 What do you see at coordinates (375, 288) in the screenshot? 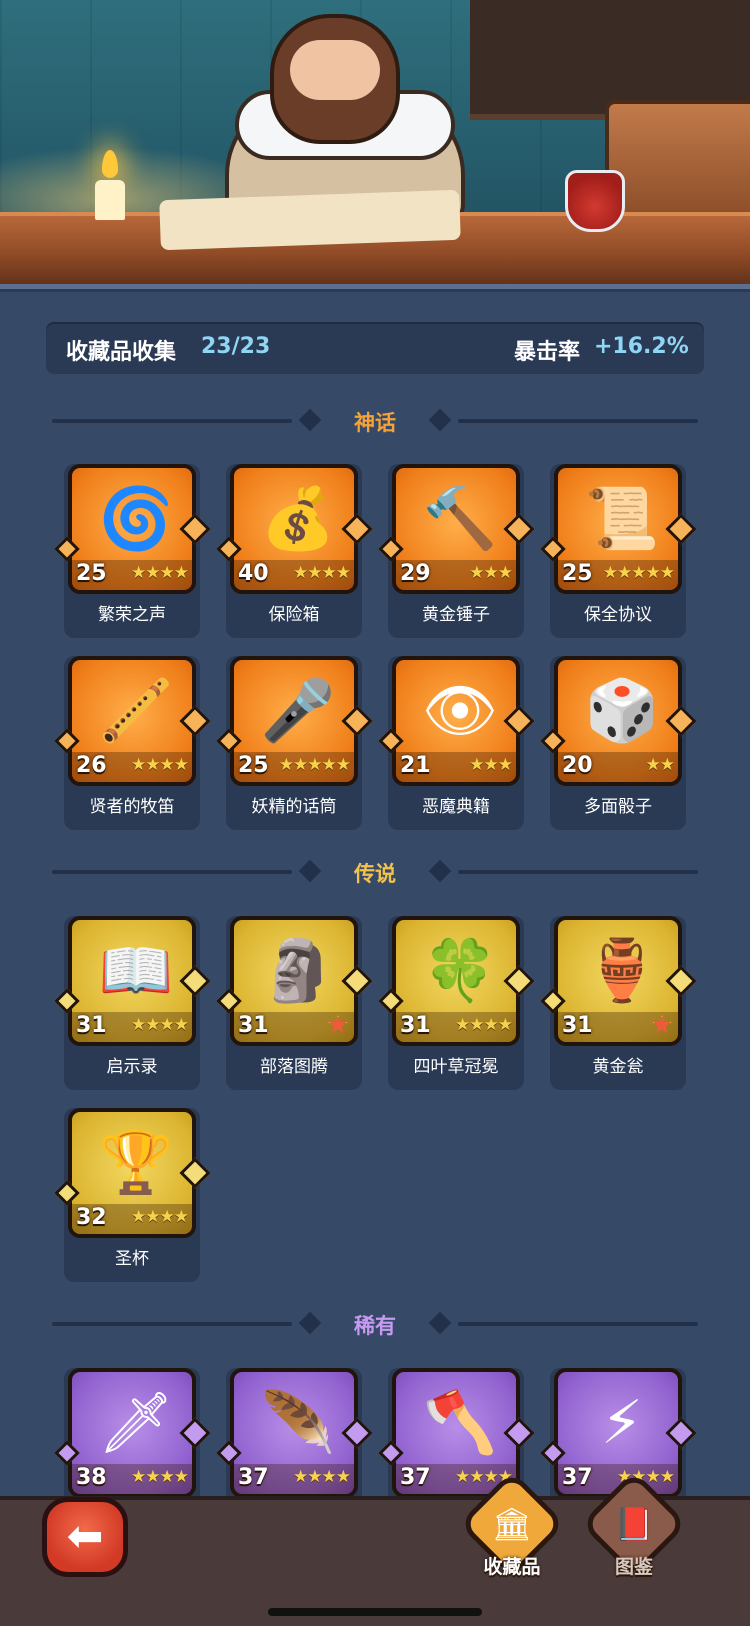
I see `hero-rim` at bounding box center [375, 288].